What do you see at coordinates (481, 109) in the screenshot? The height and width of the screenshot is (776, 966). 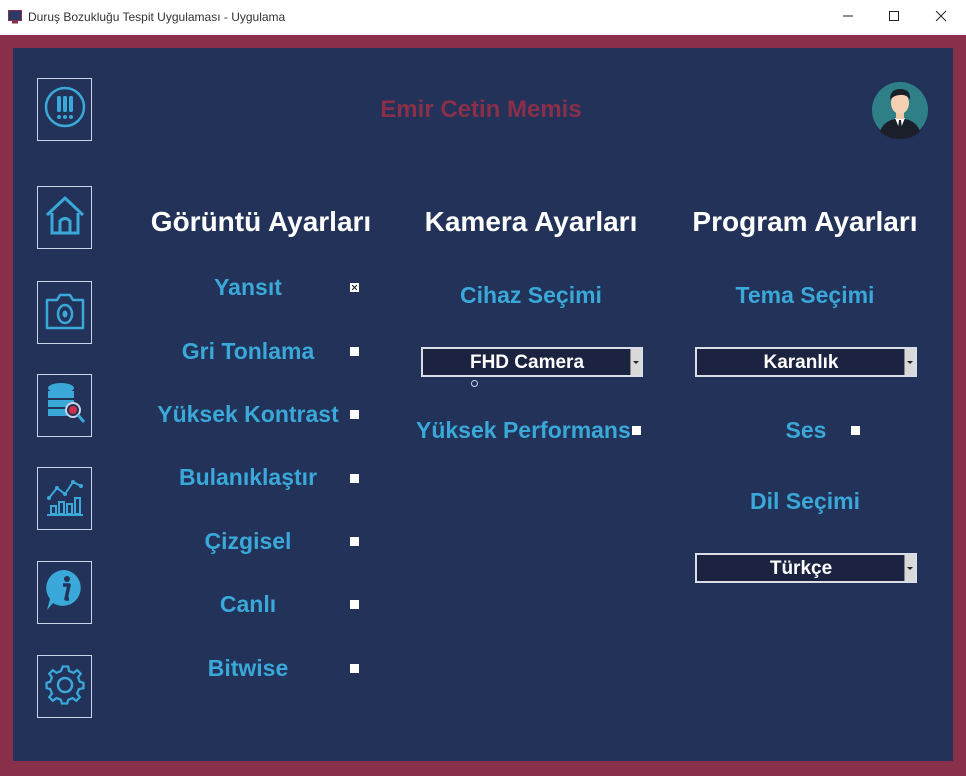 I see `user-name: Emir Cetin Memis` at bounding box center [481, 109].